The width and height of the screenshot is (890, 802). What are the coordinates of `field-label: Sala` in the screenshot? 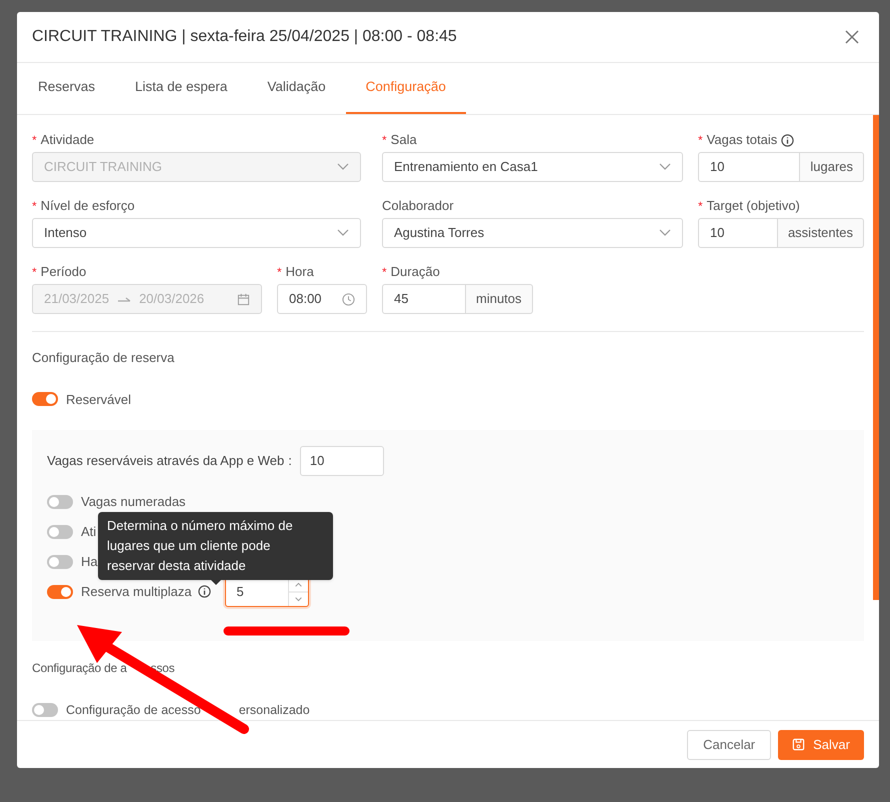 It's located at (403, 140).